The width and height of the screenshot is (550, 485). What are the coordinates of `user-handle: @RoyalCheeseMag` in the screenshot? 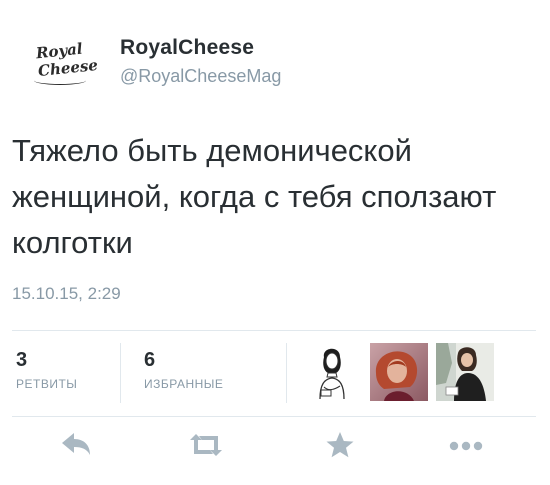 It's located at (200, 76).